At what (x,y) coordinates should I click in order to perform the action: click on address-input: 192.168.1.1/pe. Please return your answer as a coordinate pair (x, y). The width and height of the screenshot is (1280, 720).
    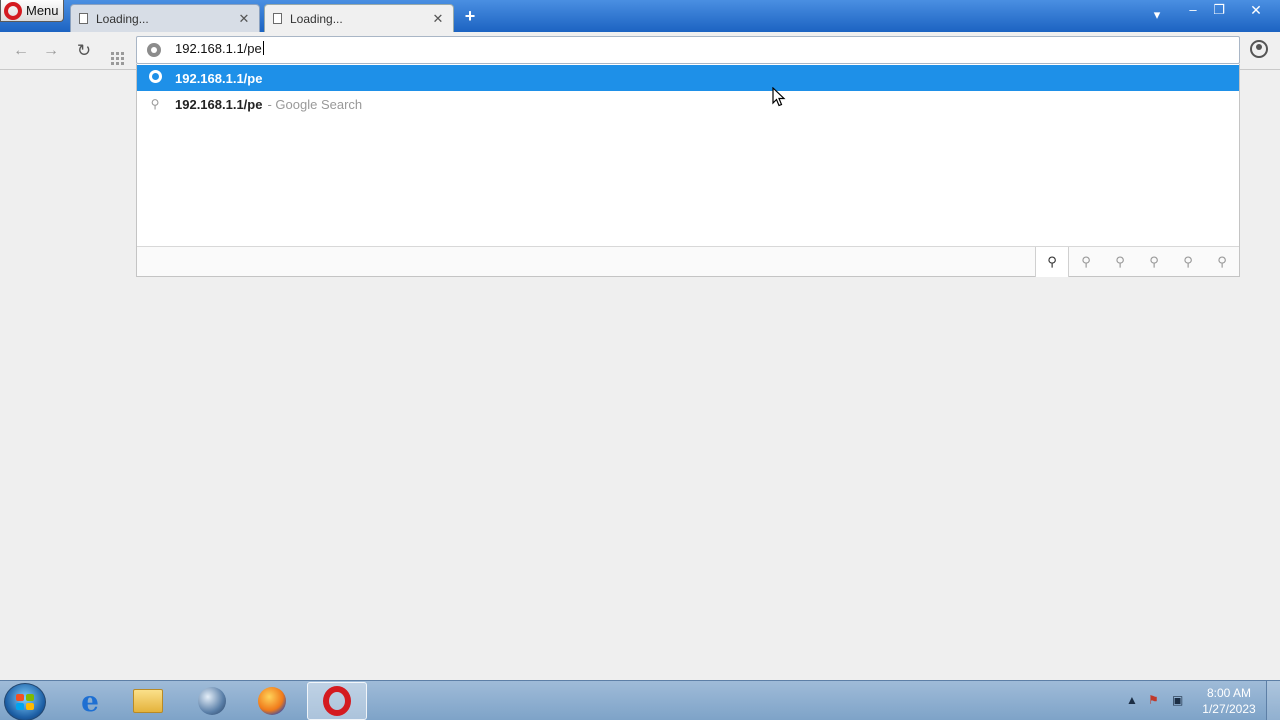
    Looking at the image, I should click on (695, 51).